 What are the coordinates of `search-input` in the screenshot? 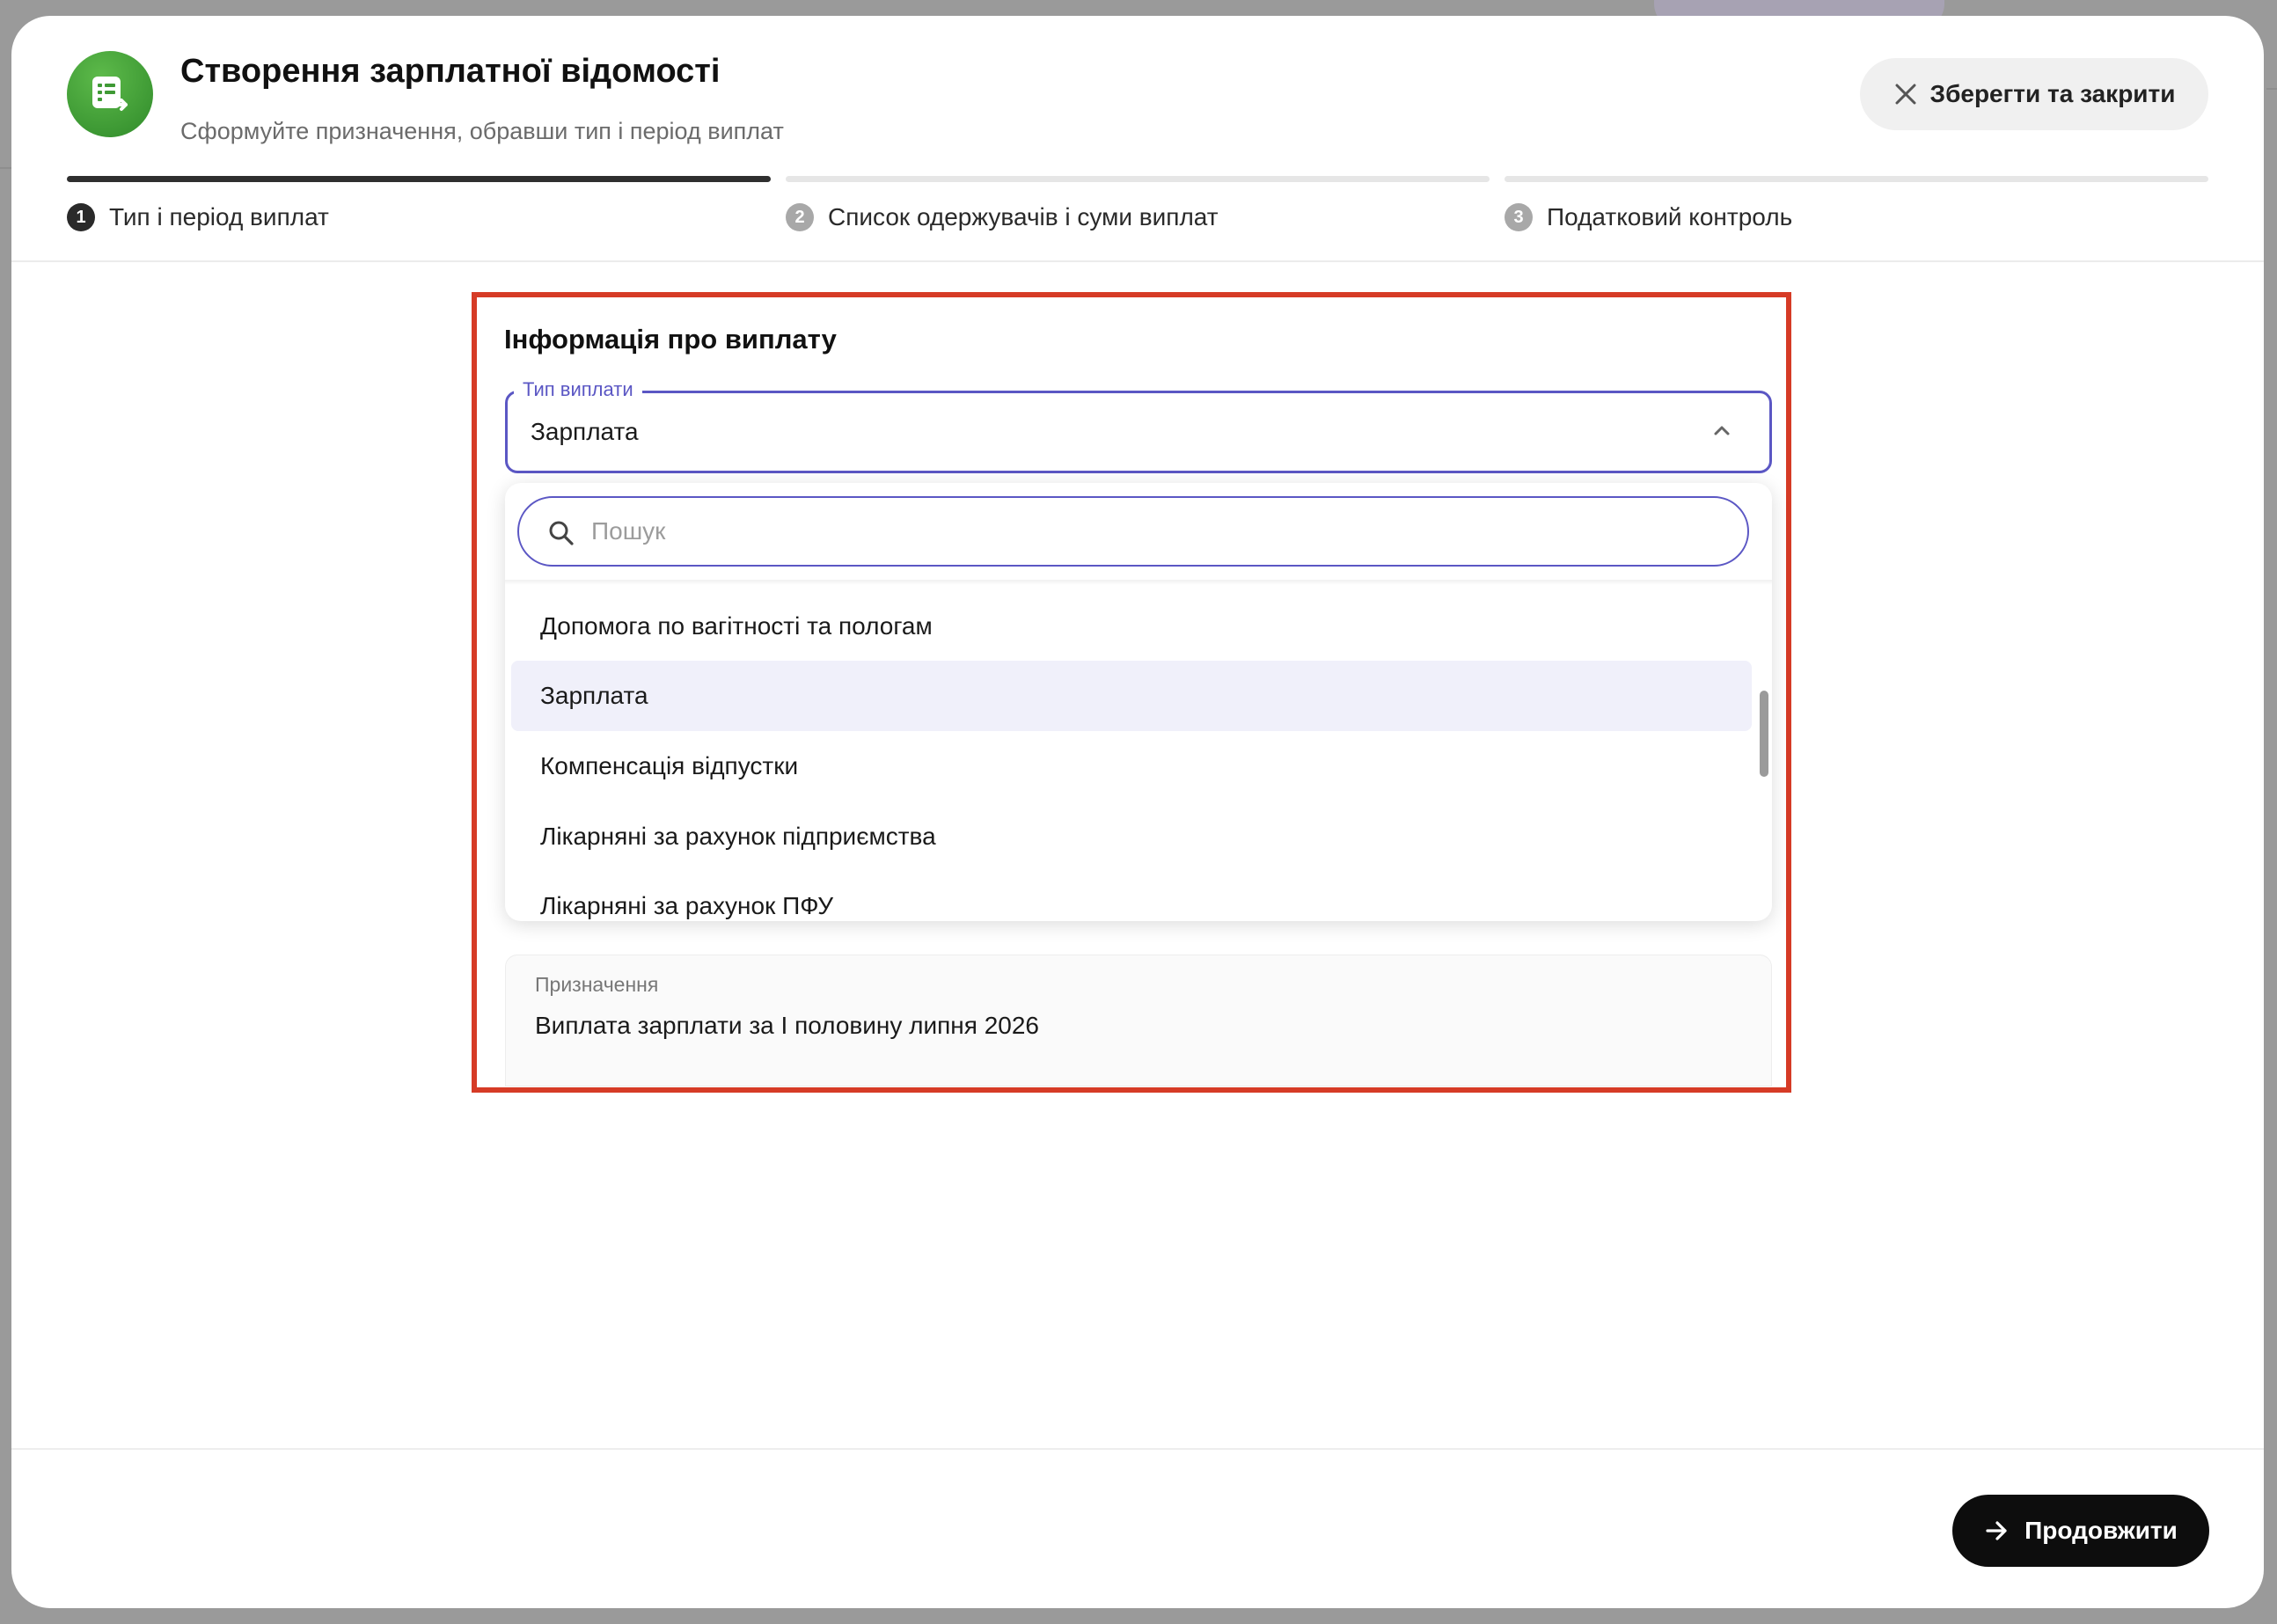 It's located at (1158, 531).